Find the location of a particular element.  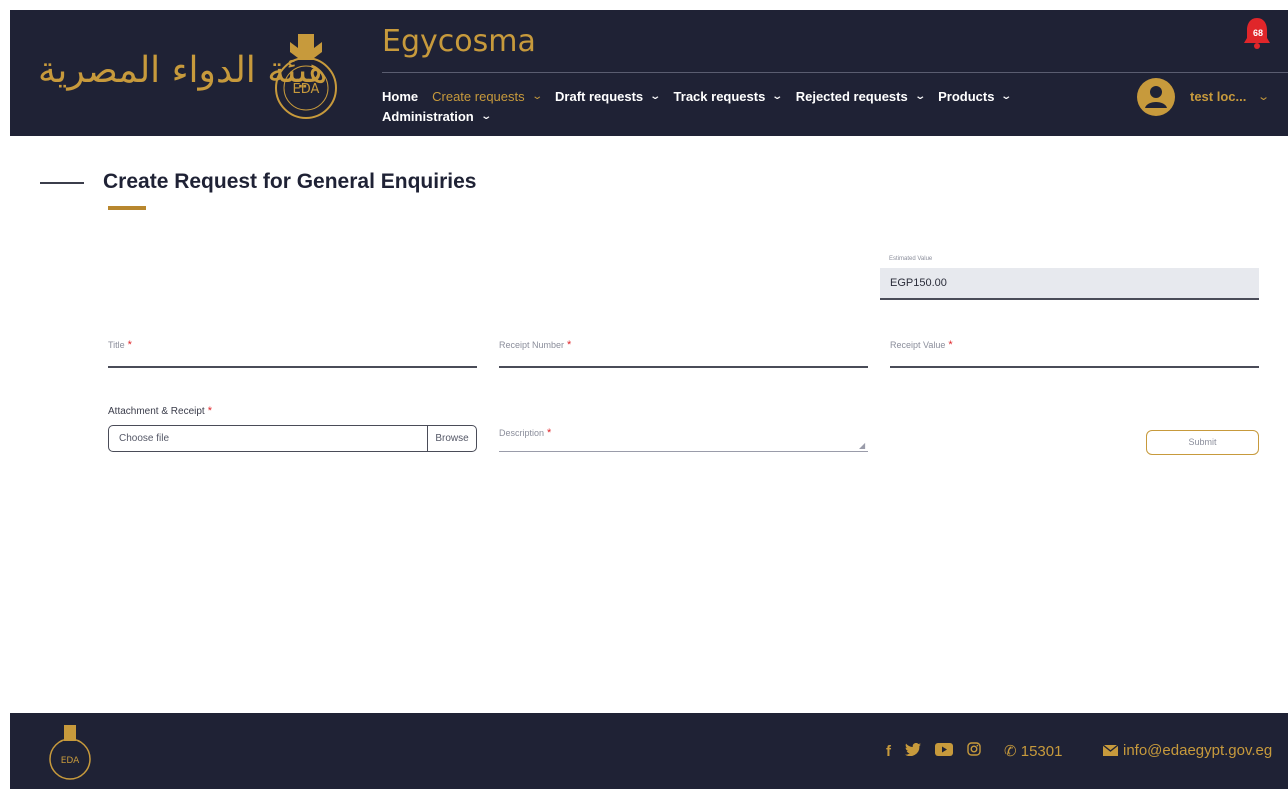

title-field-label: Title * is located at coordinates (120, 345).